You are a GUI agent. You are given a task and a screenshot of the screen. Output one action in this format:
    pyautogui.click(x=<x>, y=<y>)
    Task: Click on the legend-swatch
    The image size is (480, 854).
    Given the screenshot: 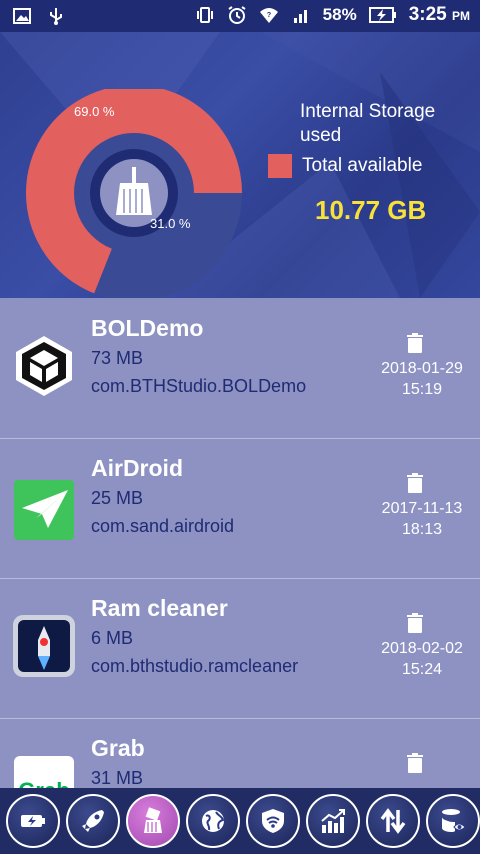 What is the action you would take?
    pyautogui.click(x=280, y=166)
    